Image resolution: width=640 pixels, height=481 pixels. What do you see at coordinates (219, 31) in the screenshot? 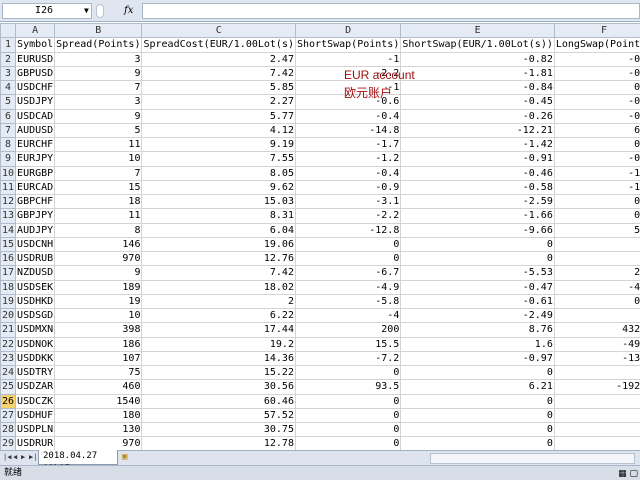
I see `column-header-C: C` at bounding box center [219, 31].